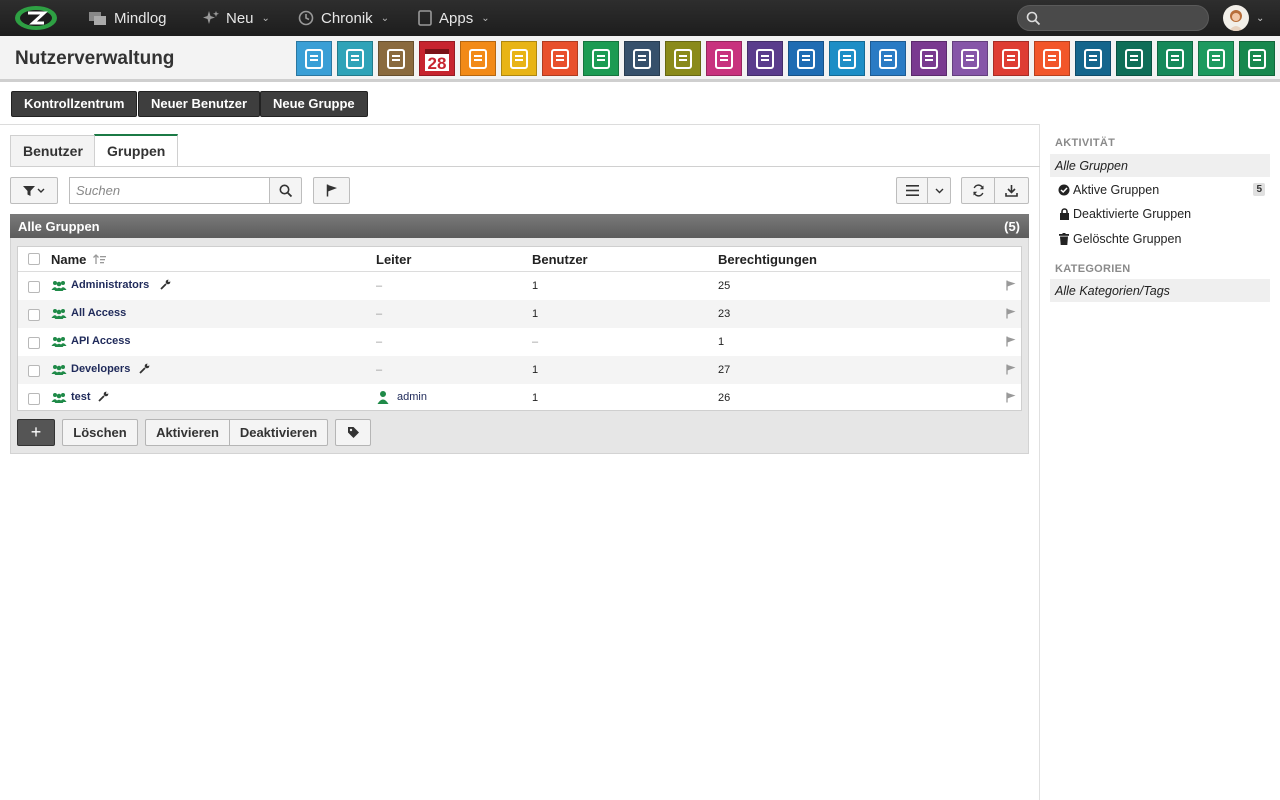 Image resolution: width=1280 pixels, height=800 pixels. I want to click on timer-app-icon, so click(478, 58).